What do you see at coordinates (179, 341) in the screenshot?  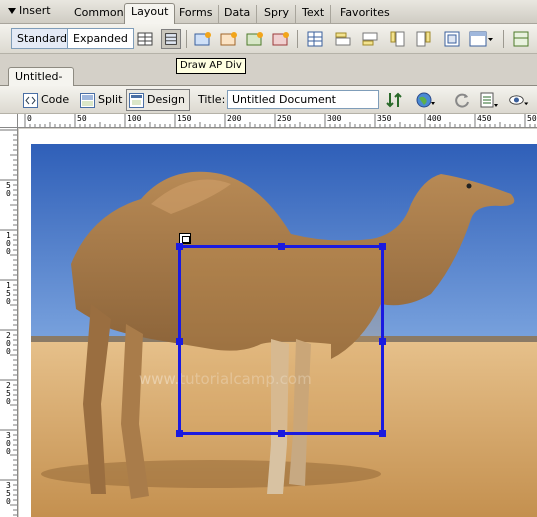 I see `resize-handle-left` at bounding box center [179, 341].